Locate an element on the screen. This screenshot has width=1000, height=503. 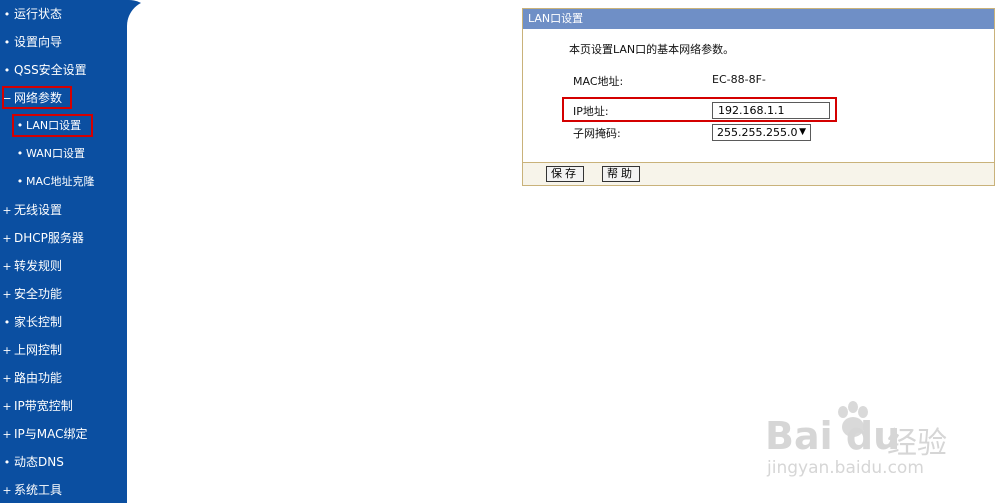
sidebar-item-label: 运行状态 is located at coordinates (38, 14).